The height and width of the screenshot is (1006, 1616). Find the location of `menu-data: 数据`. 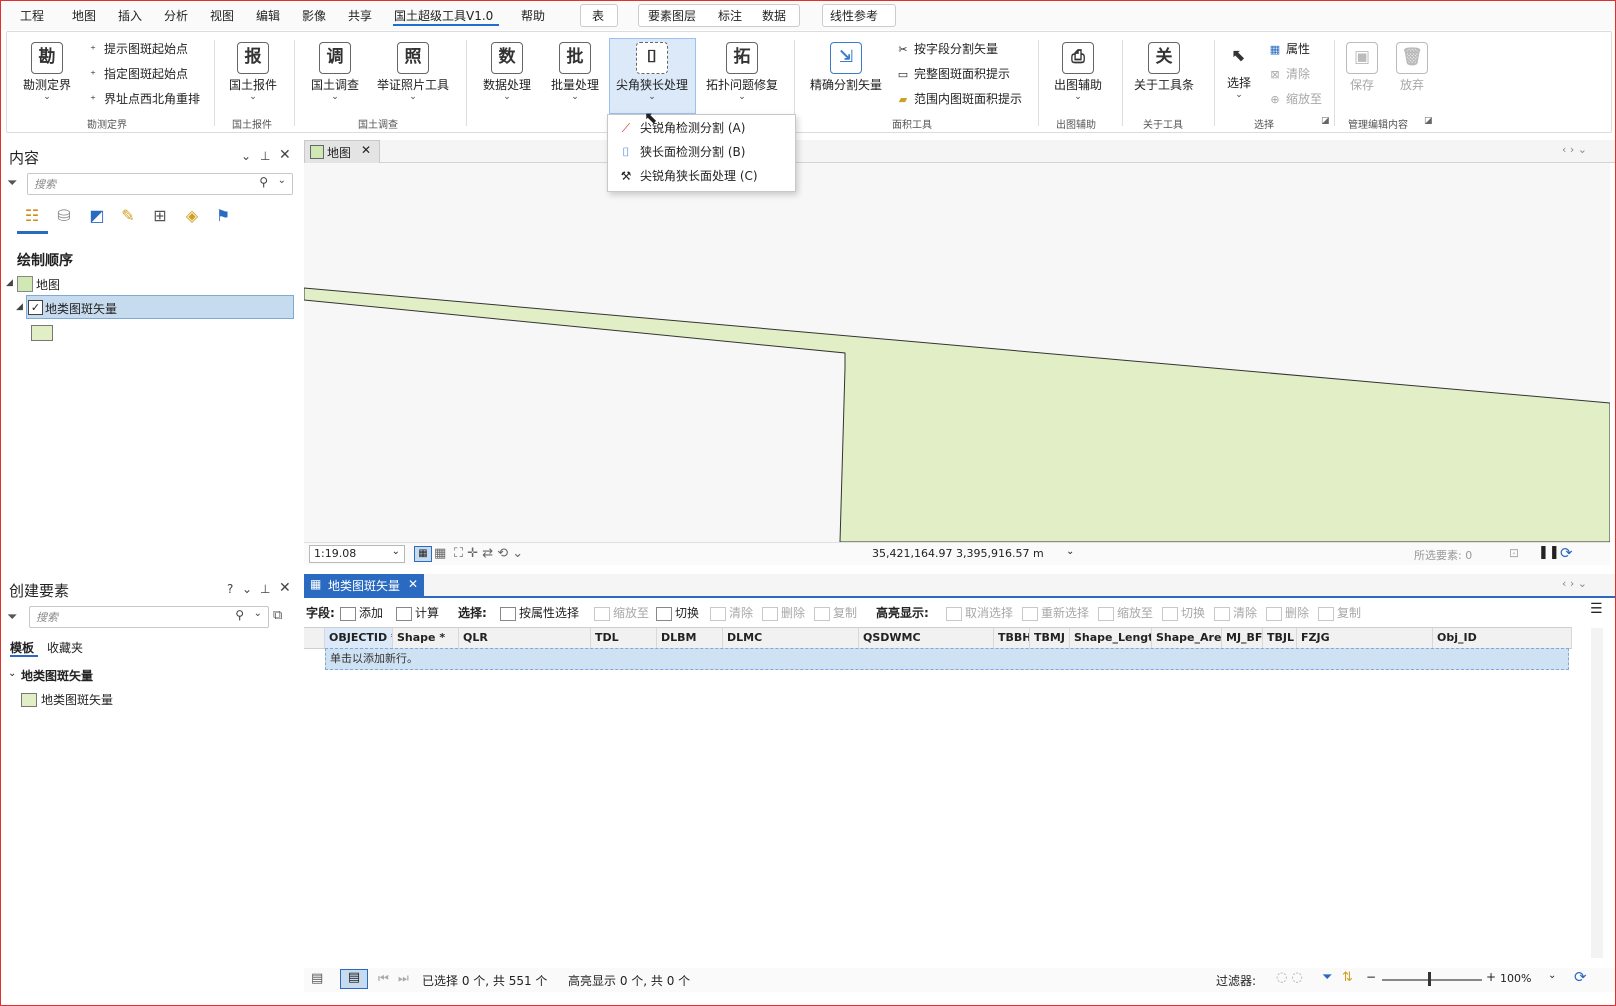

menu-data: 数据 is located at coordinates (774, 15).